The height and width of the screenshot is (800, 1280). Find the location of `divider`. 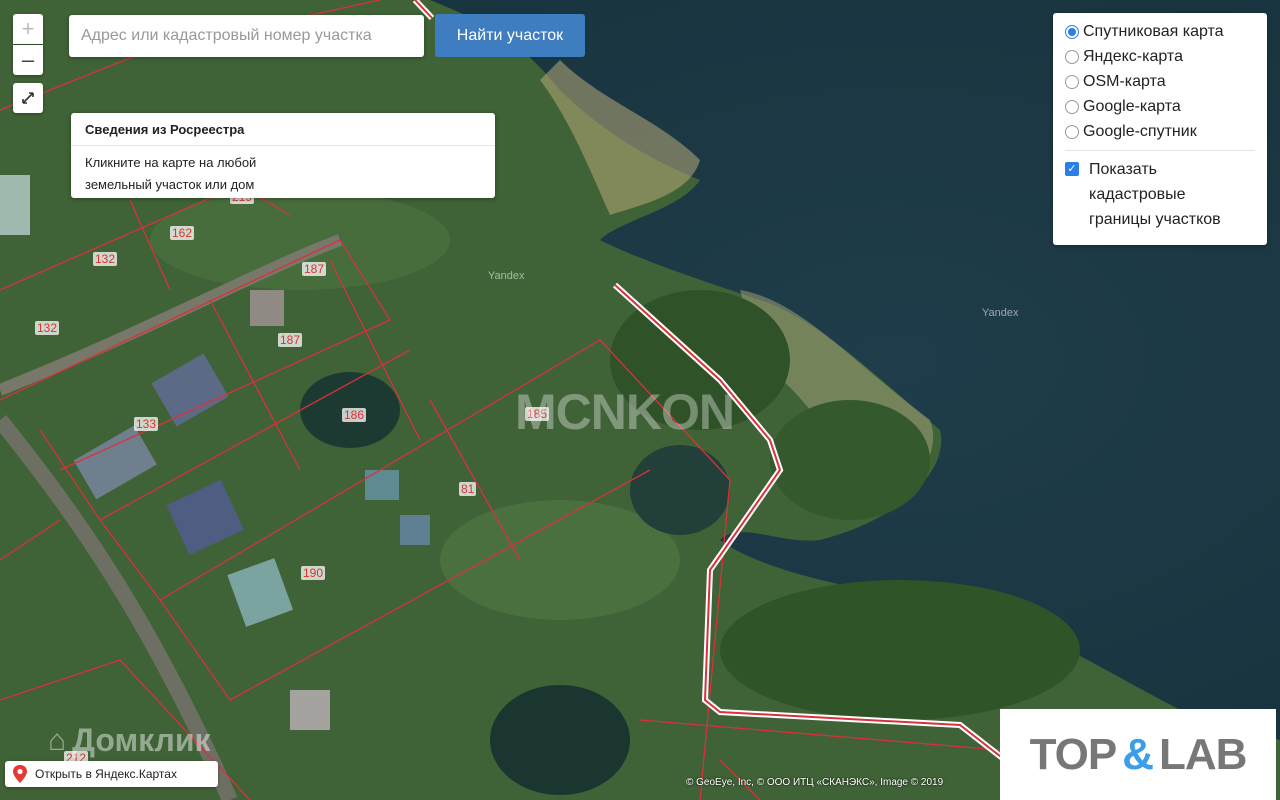

divider is located at coordinates (1160, 150).